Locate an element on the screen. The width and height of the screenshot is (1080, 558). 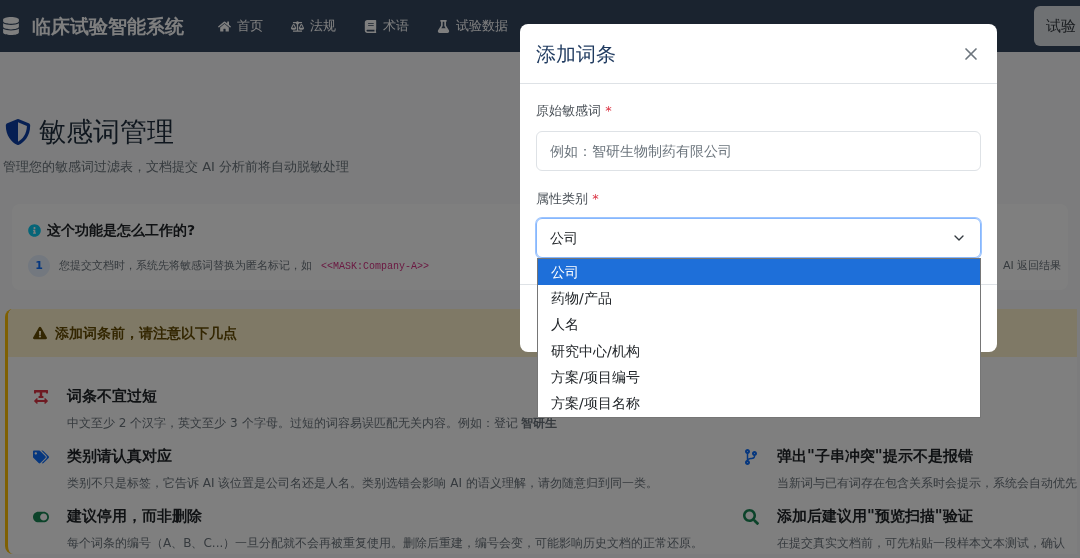
step-number: 1 is located at coordinates (39, 266).